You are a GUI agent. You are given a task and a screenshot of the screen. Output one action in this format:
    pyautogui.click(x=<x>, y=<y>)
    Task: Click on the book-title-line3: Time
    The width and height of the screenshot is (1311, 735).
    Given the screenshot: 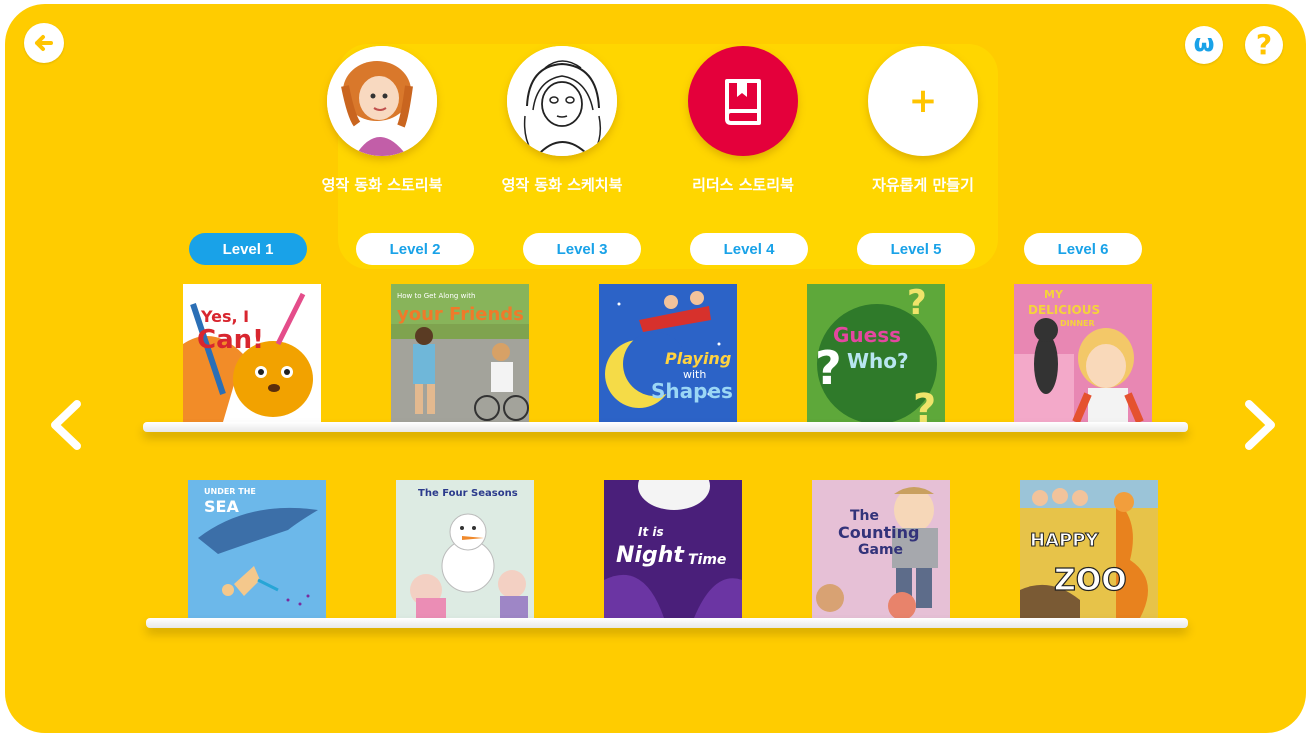 What is the action you would take?
    pyautogui.click(x=707, y=560)
    